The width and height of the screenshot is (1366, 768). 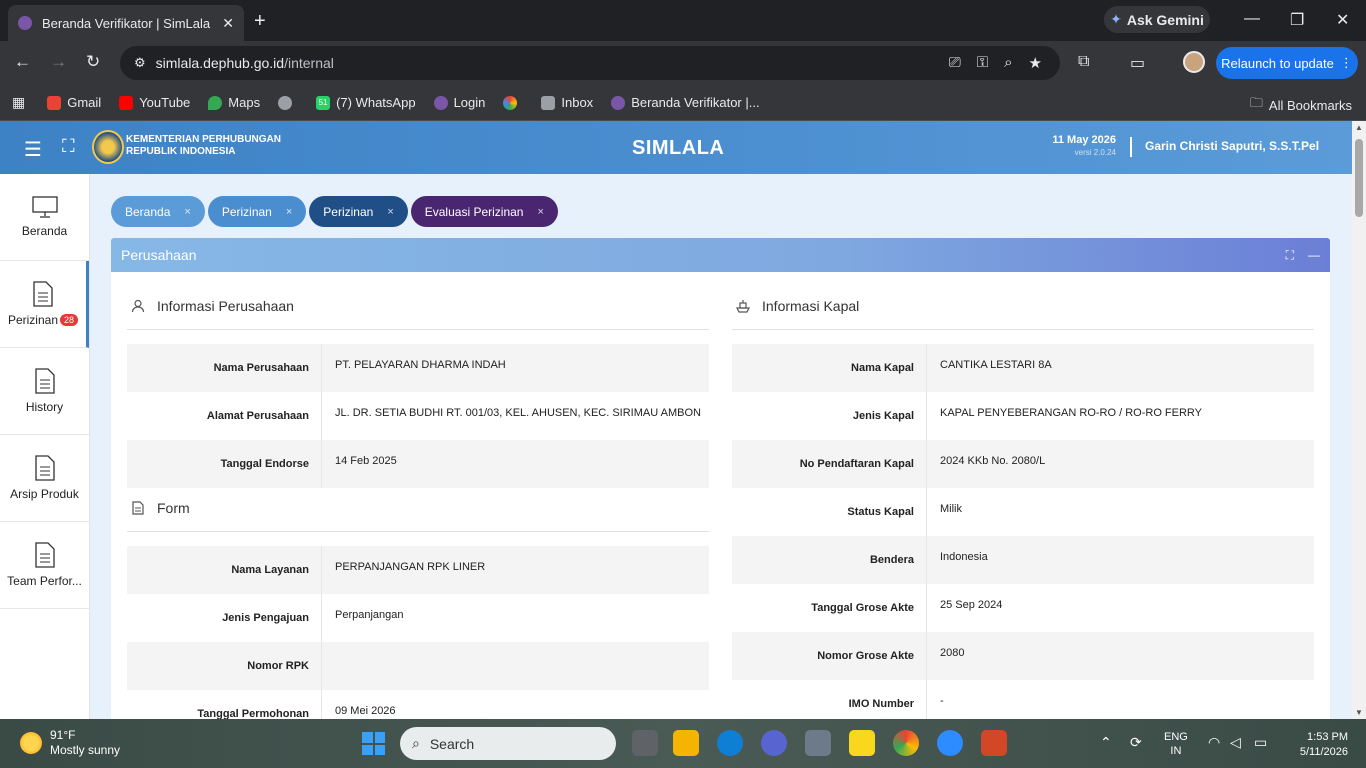 I want to click on row-value: KAPAL PENYEBERANGAN RO-RO / RO-RO FERRY, so click(x=1071, y=413).